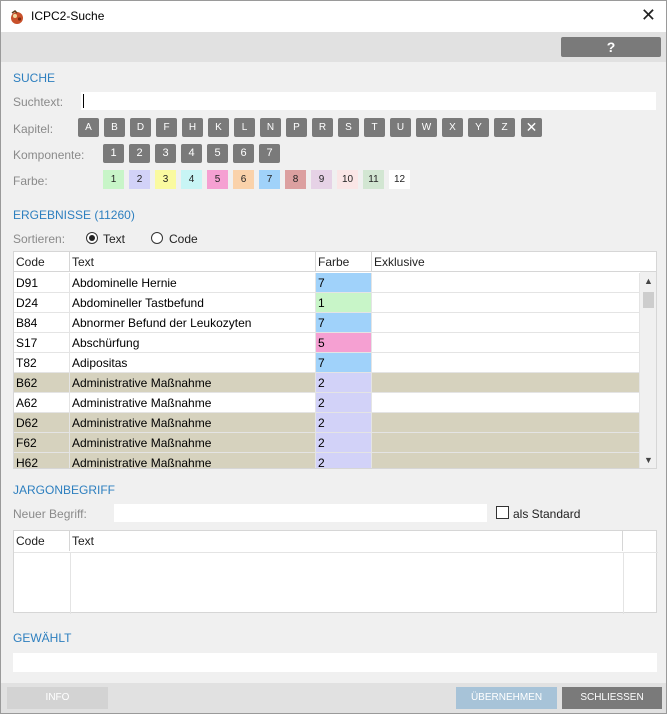 The image size is (667, 714). What do you see at coordinates (346, 541) in the screenshot?
I see `jargon-column-header-text: Text` at bounding box center [346, 541].